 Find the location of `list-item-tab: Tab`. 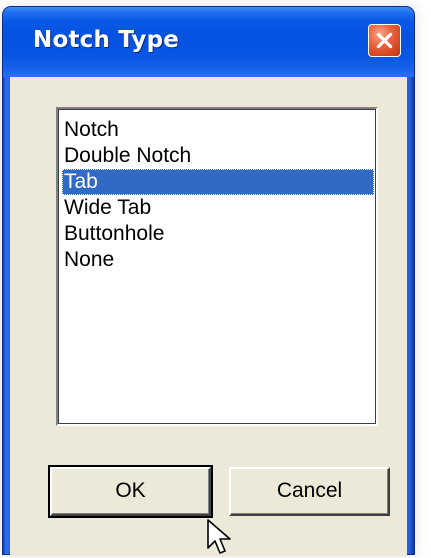

list-item-tab: Tab is located at coordinates (218, 182).